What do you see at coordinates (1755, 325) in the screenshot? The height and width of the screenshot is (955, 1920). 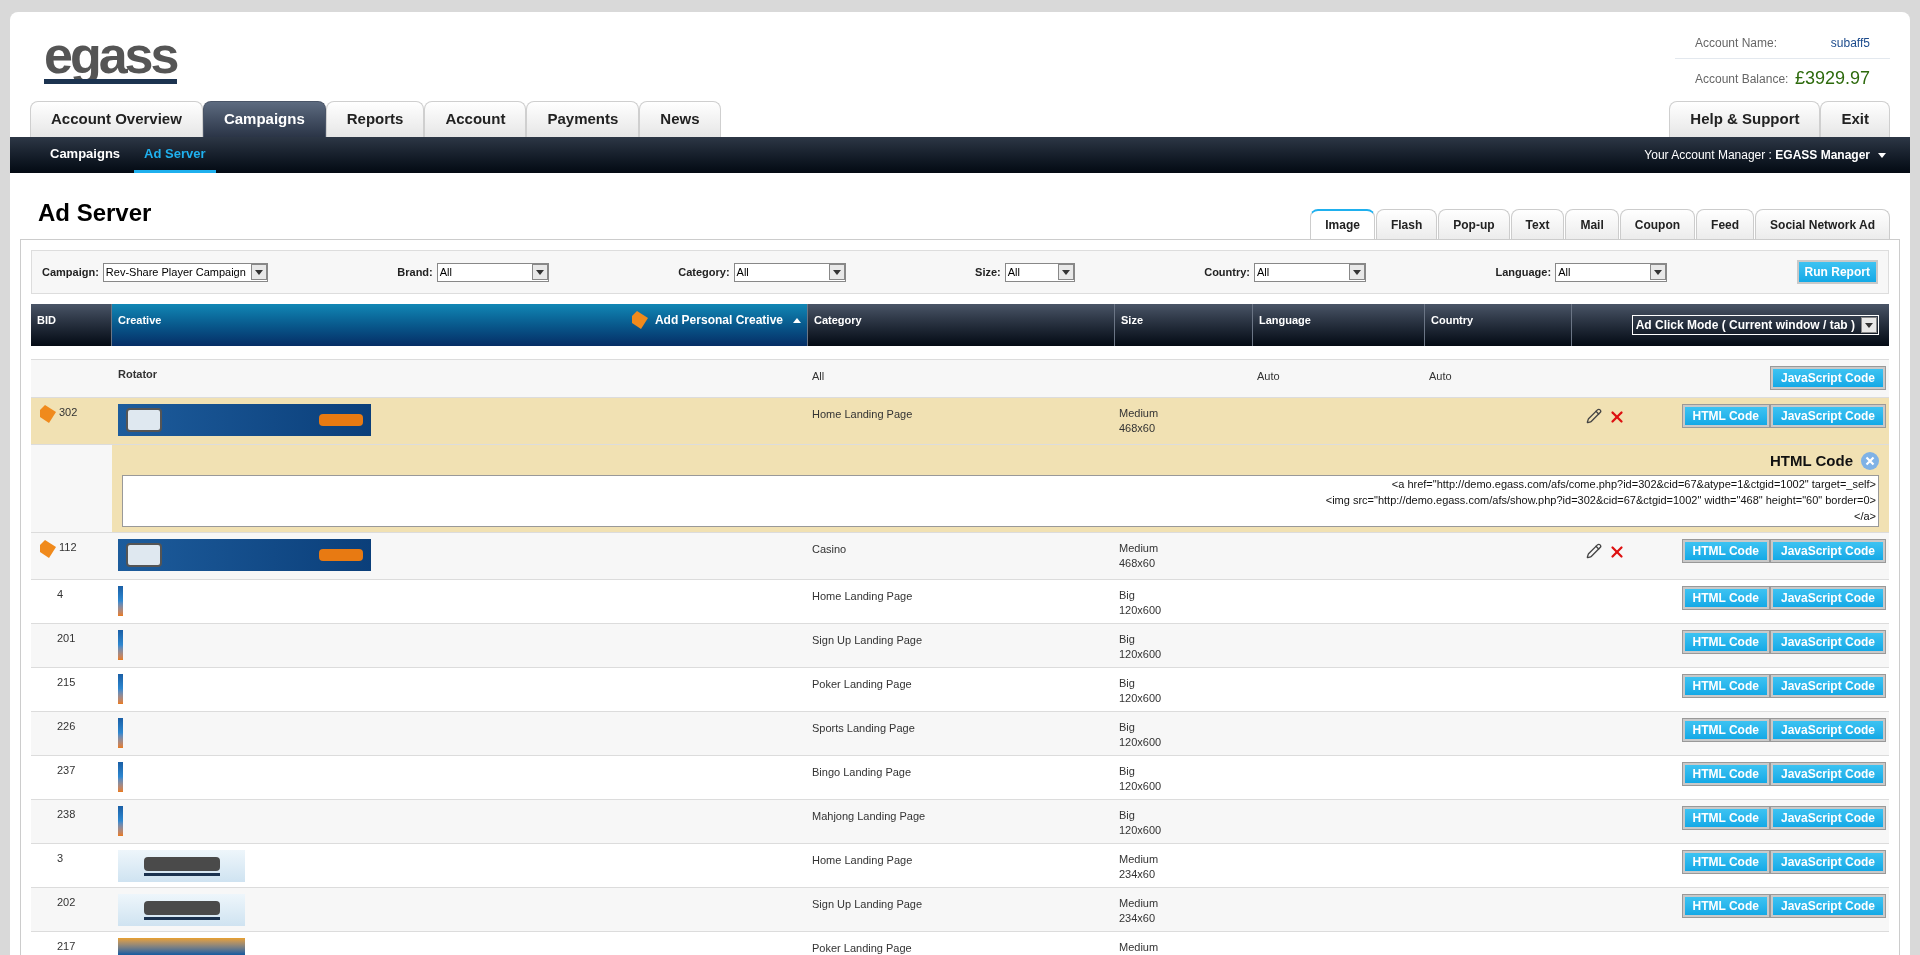 I see `click-mode-select: Ad Click Mode ( Current window / tab )` at bounding box center [1755, 325].